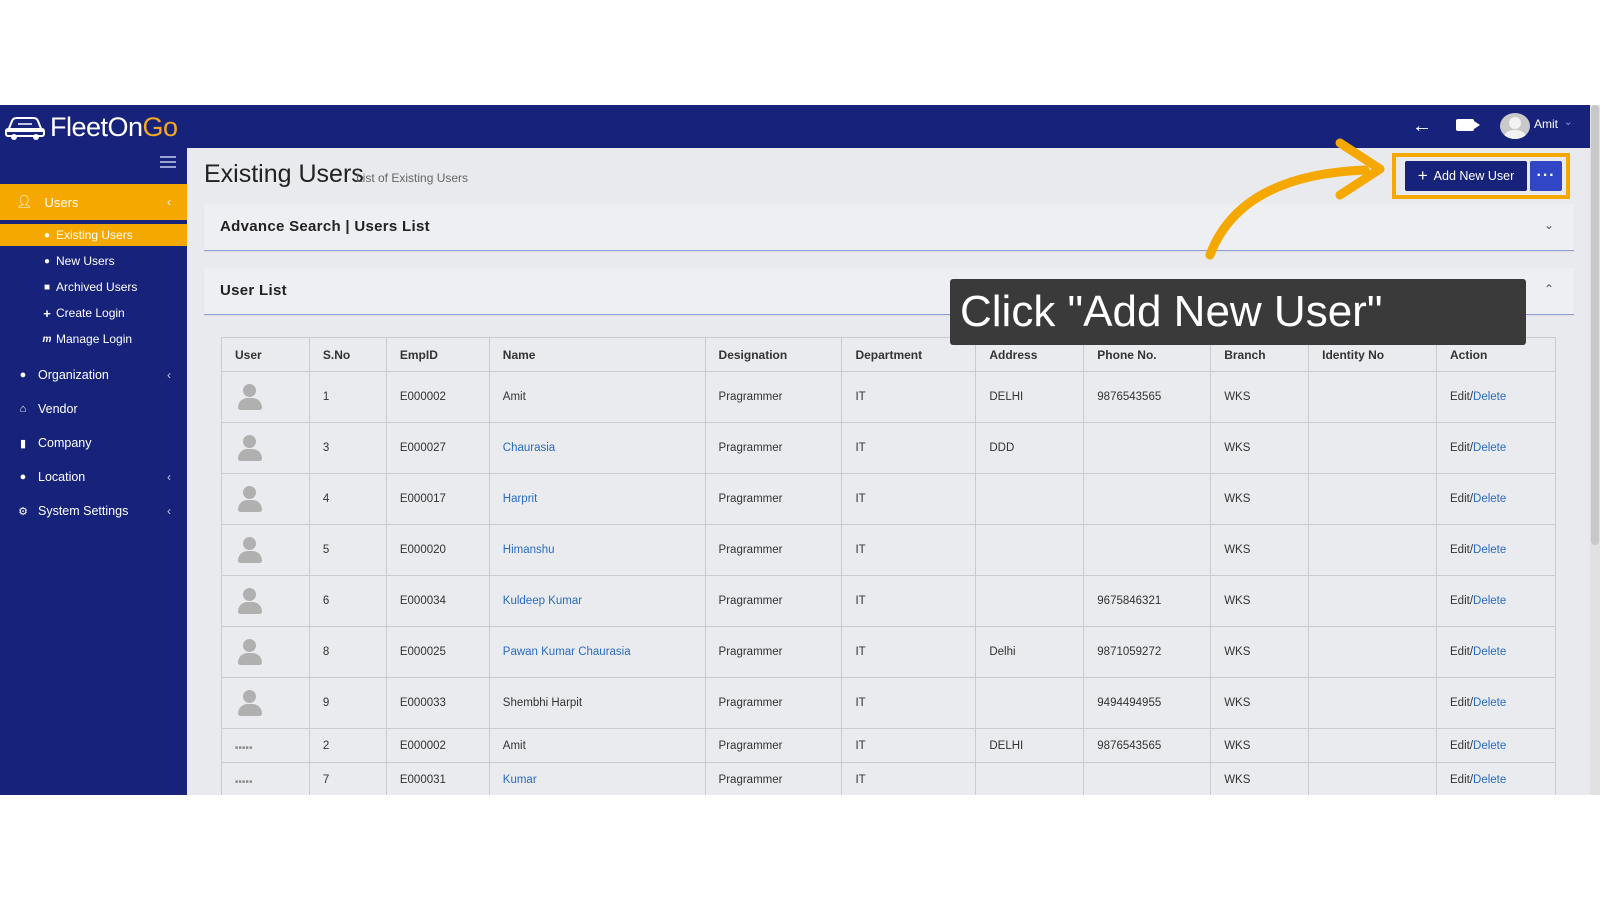 The width and height of the screenshot is (1600, 900). I want to click on sidebar-item-label: System Settings, so click(83, 511).